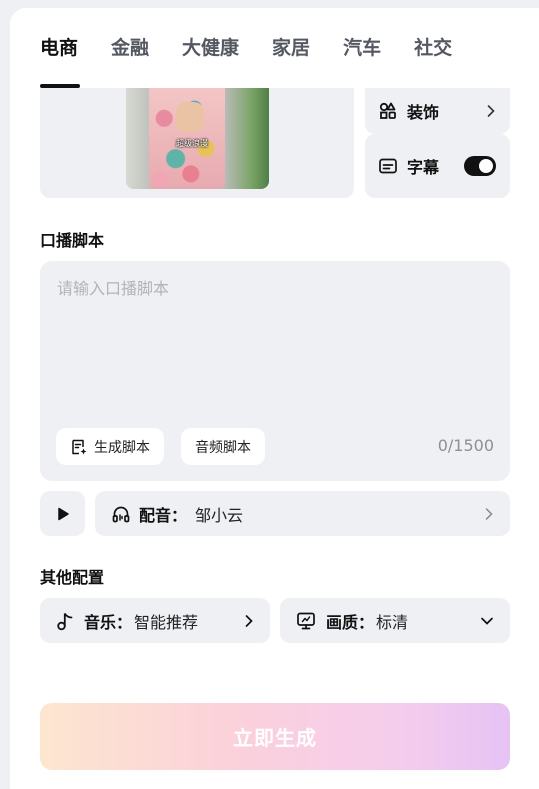  I want to click on script-section-title: 口播脚本, so click(72, 240).